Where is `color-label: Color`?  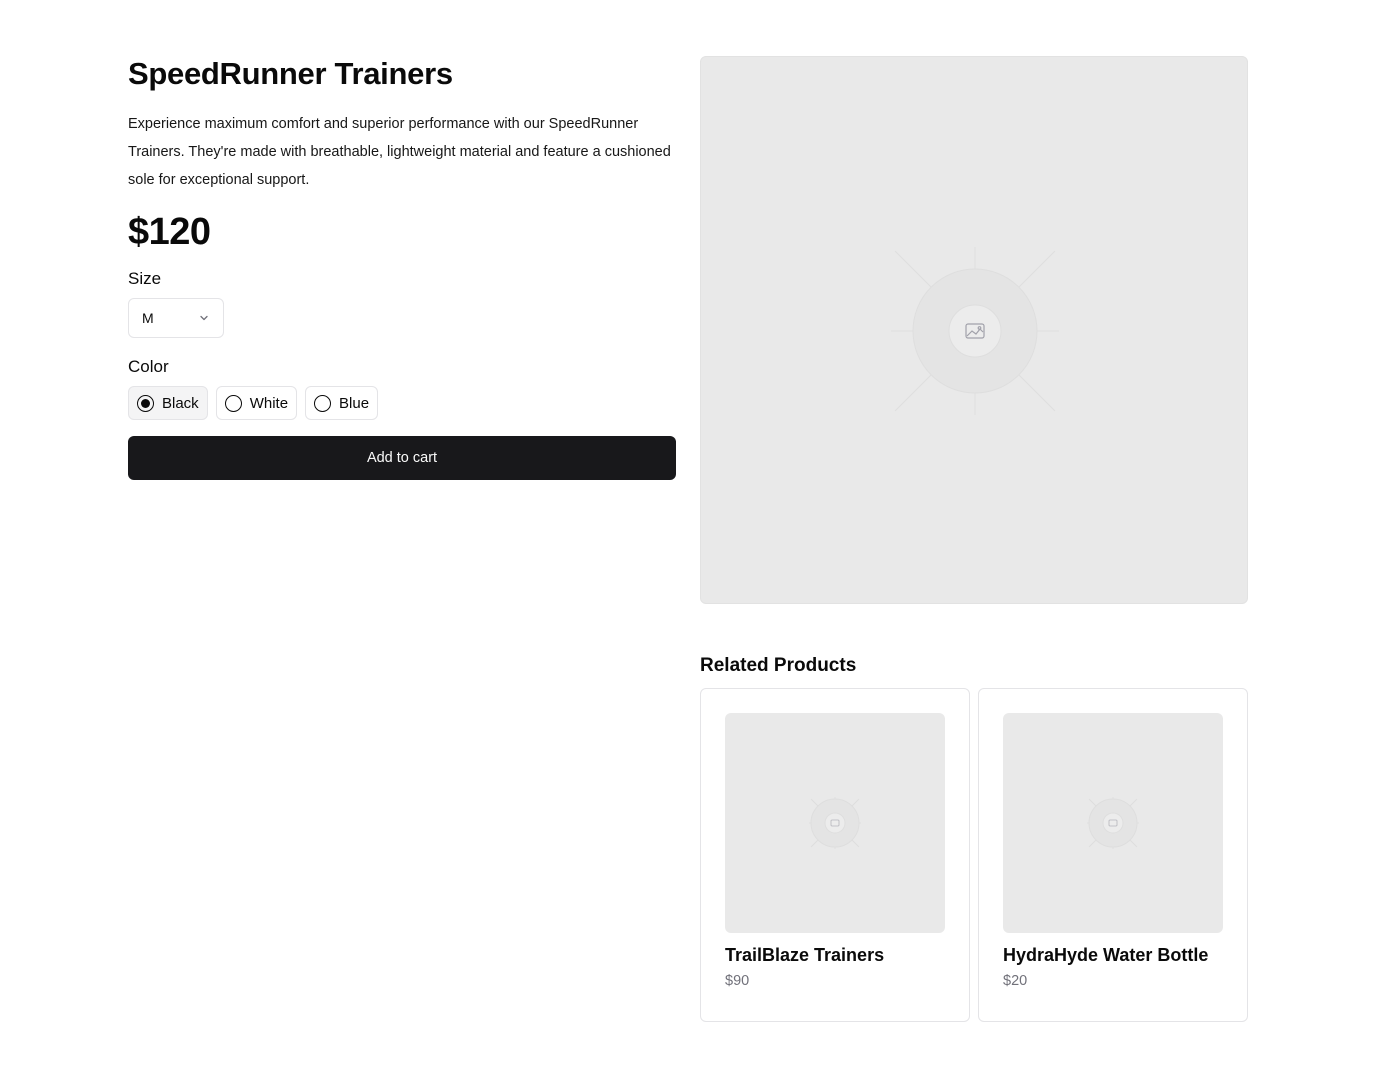 color-label: Color is located at coordinates (148, 366).